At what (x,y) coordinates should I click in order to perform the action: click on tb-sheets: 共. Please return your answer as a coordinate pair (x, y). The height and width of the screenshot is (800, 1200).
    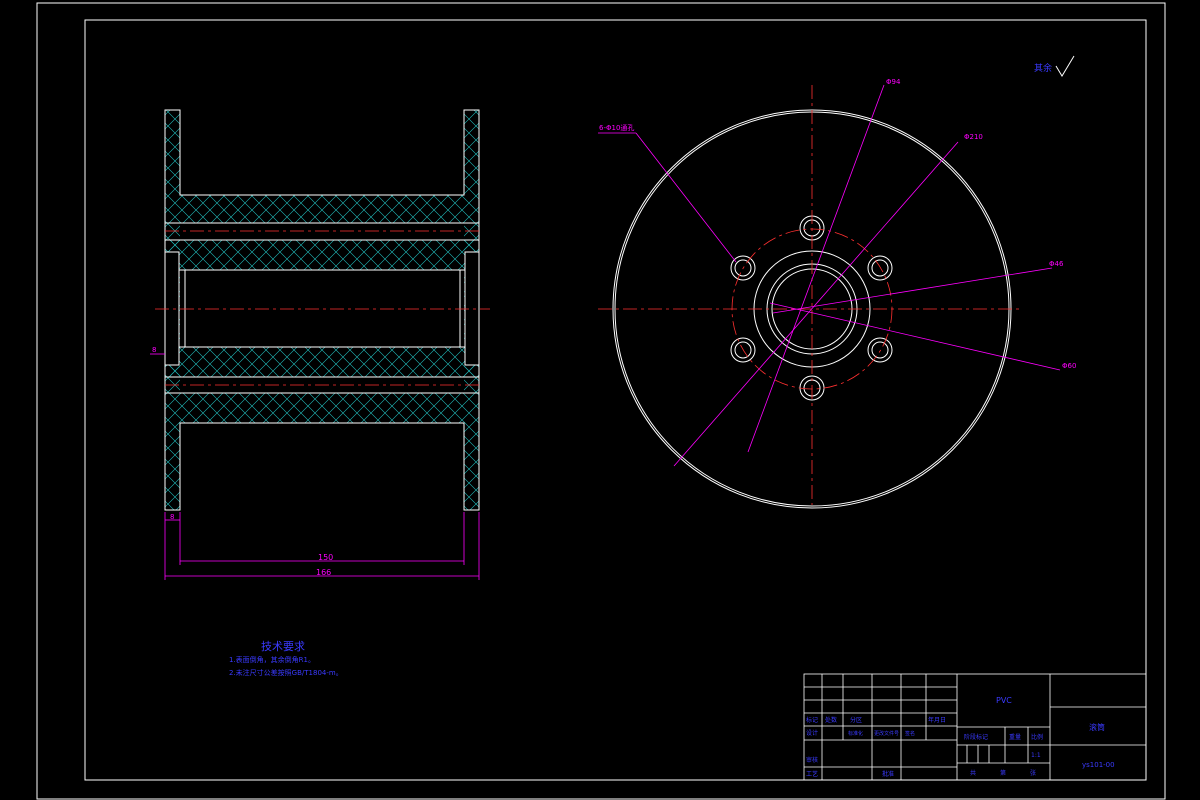
    Looking at the image, I should click on (973, 773).